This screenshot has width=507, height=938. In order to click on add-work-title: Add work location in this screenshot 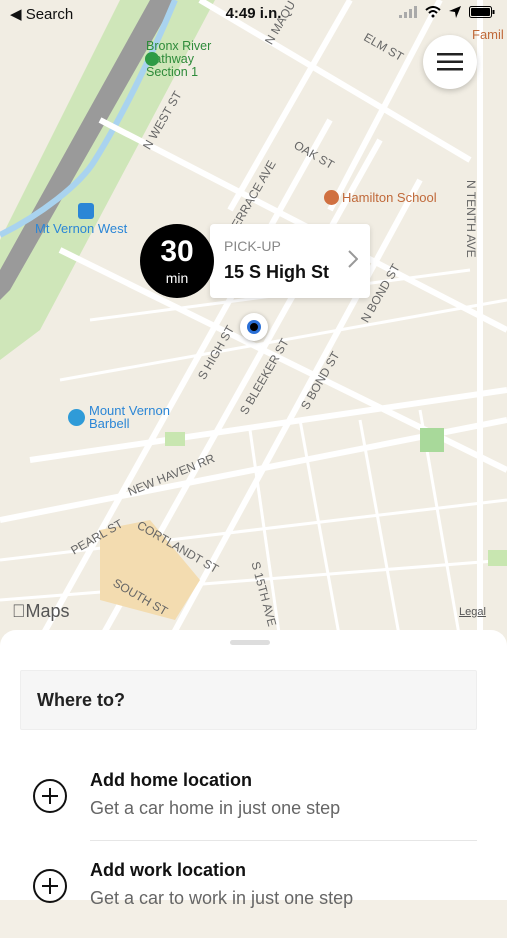, I will do `click(168, 870)`.